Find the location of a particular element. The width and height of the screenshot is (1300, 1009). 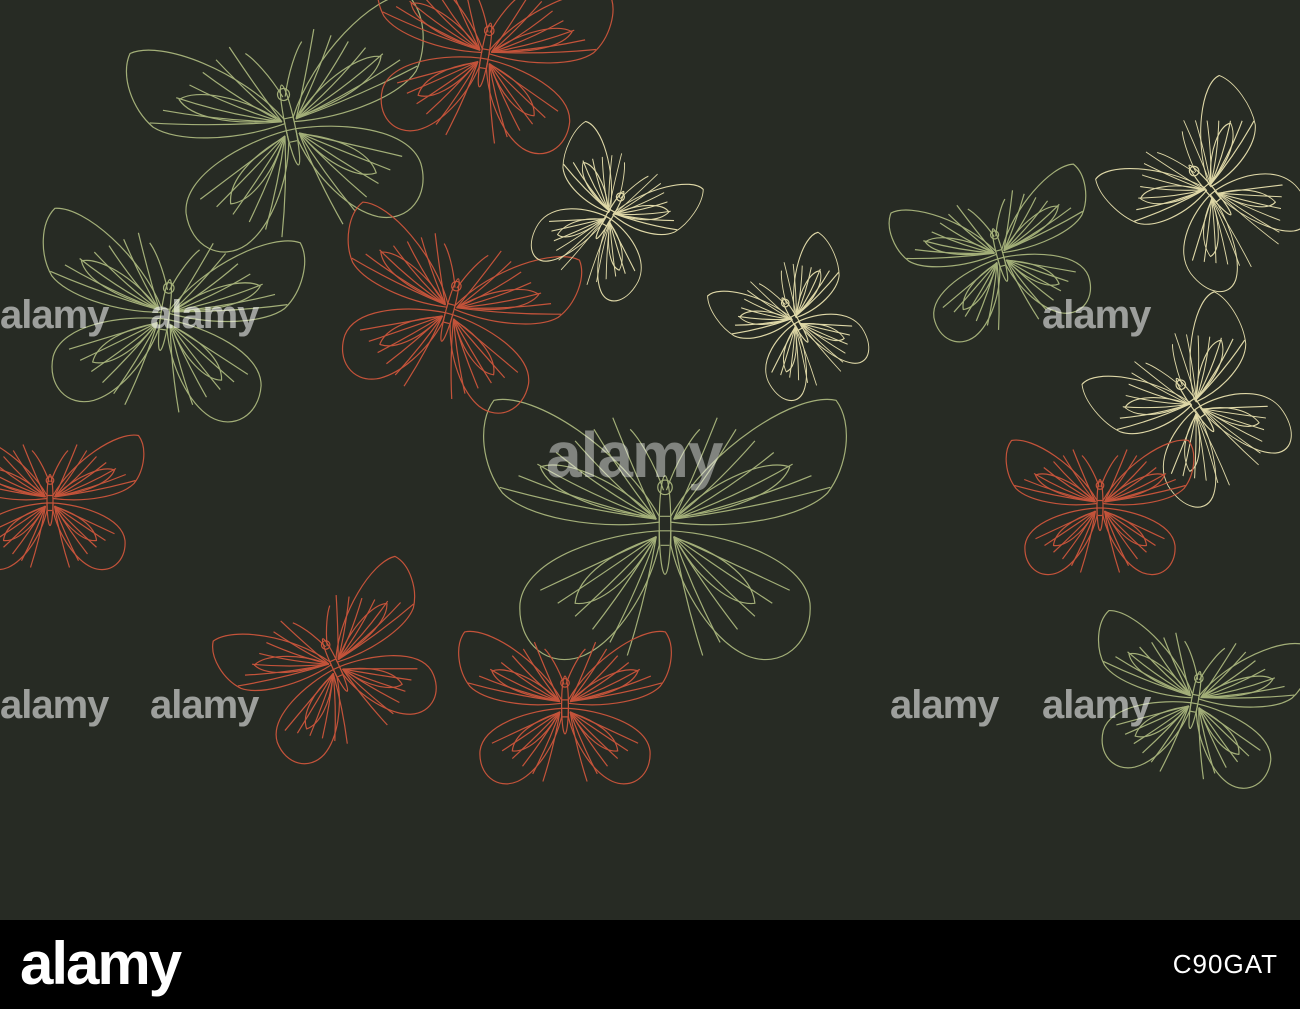

footer-logo: alamy is located at coordinates (101, 963).